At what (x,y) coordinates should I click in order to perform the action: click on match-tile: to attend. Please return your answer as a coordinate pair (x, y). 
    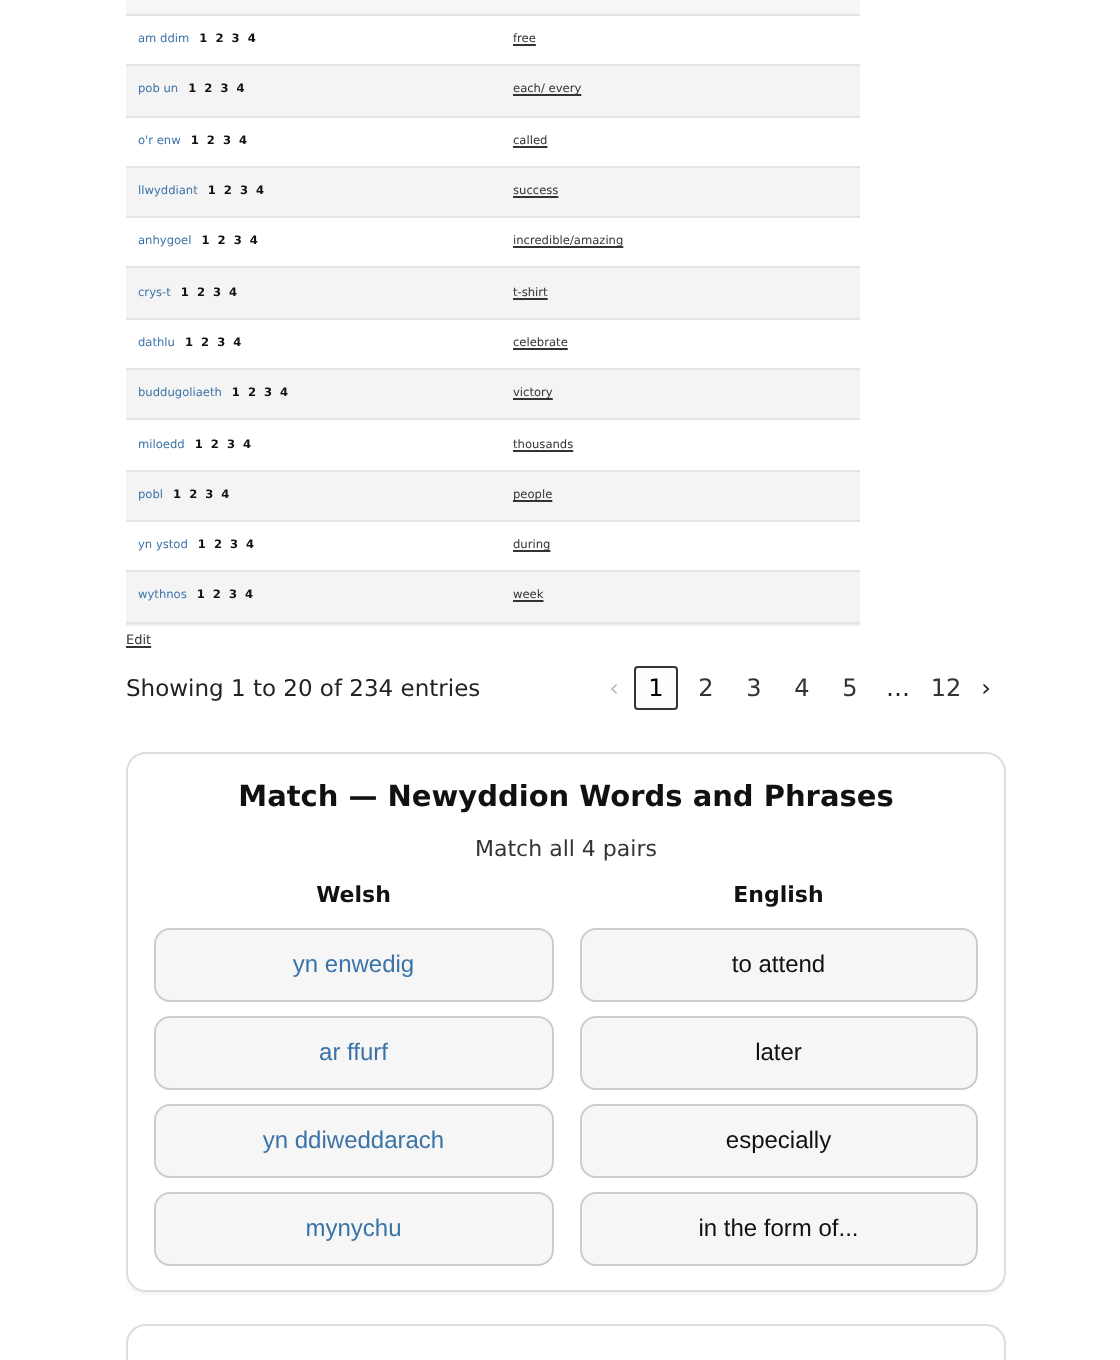
    Looking at the image, I should click on (778, 964).